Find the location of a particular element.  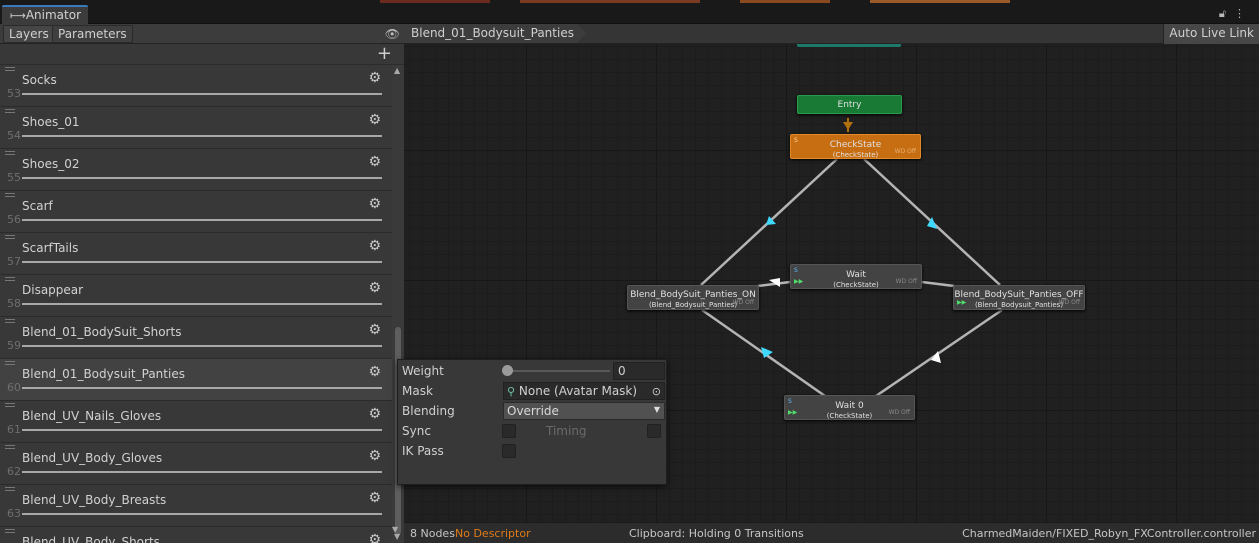

breadcrumb: Blend_01_Bodysuit_Panties is located at coordinates (495, 33).